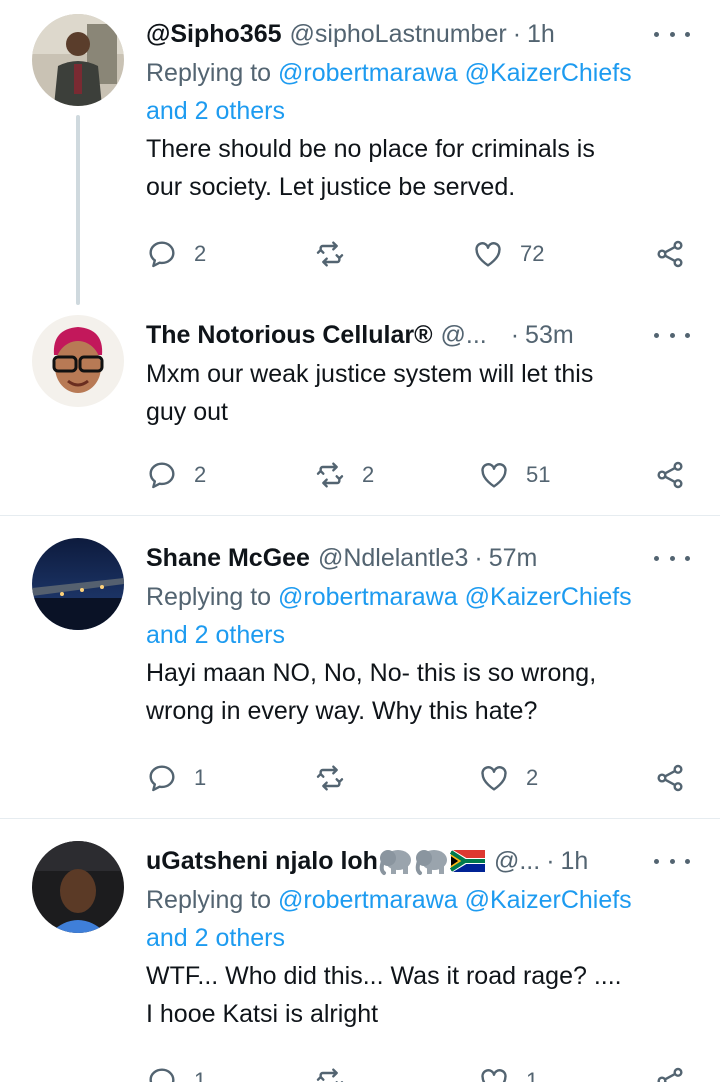 The height and width of the screenshot is (1082, 720). Describe the element at coordinates (289, 335) in the screenshot. I see `display-name: The Notorious Cellular®` at that location.